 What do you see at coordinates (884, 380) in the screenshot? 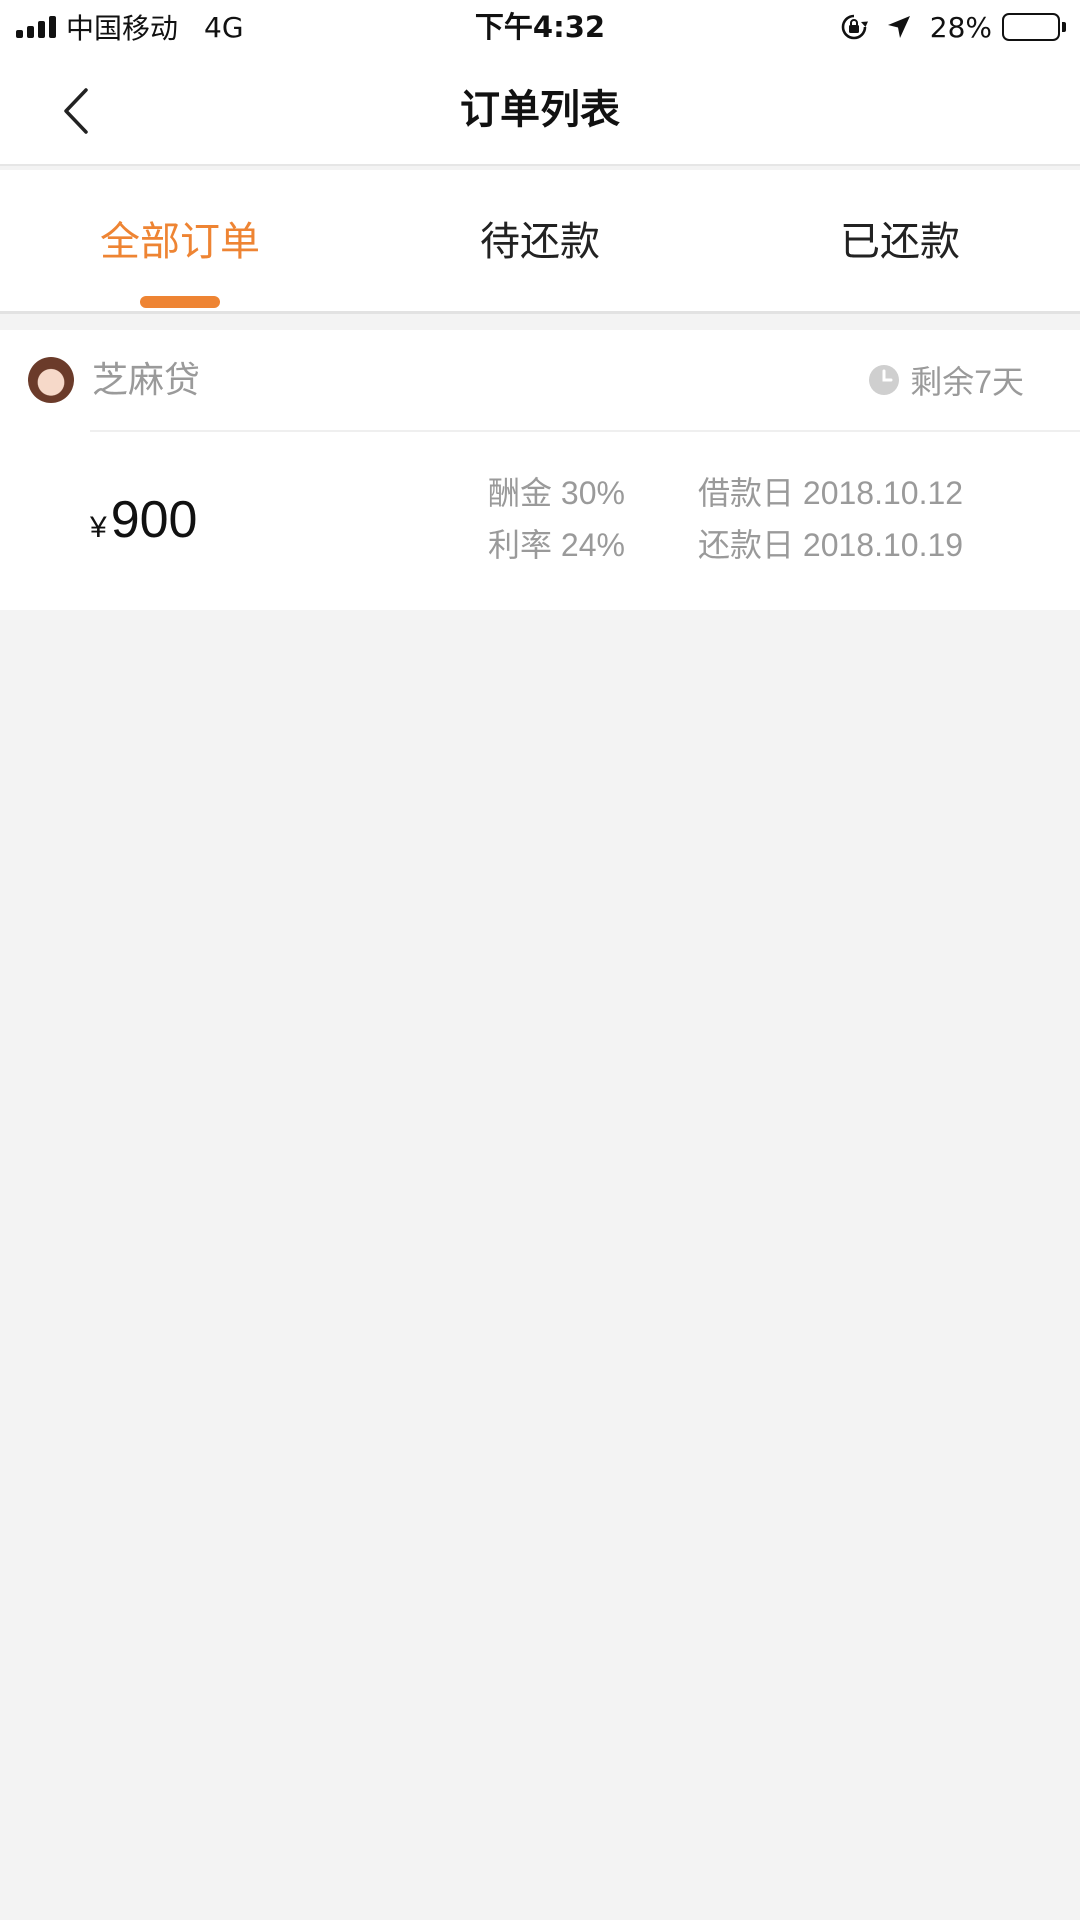
I see `clock-icon` at bounding box center [884, 380].